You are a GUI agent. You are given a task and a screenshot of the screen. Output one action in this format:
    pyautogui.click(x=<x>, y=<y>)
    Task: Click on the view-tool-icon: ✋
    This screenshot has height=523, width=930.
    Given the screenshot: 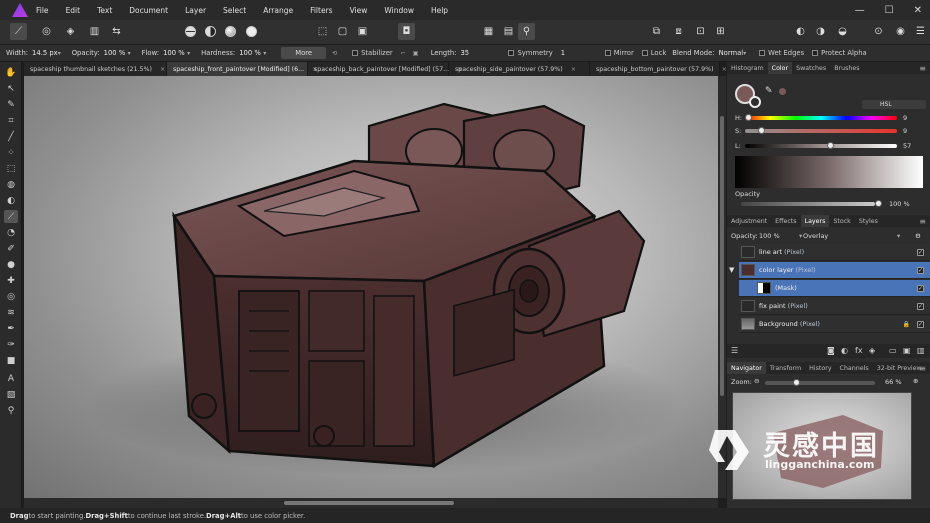 What is the action you would take?
    pyautogui.click(x=11, y=72)
    